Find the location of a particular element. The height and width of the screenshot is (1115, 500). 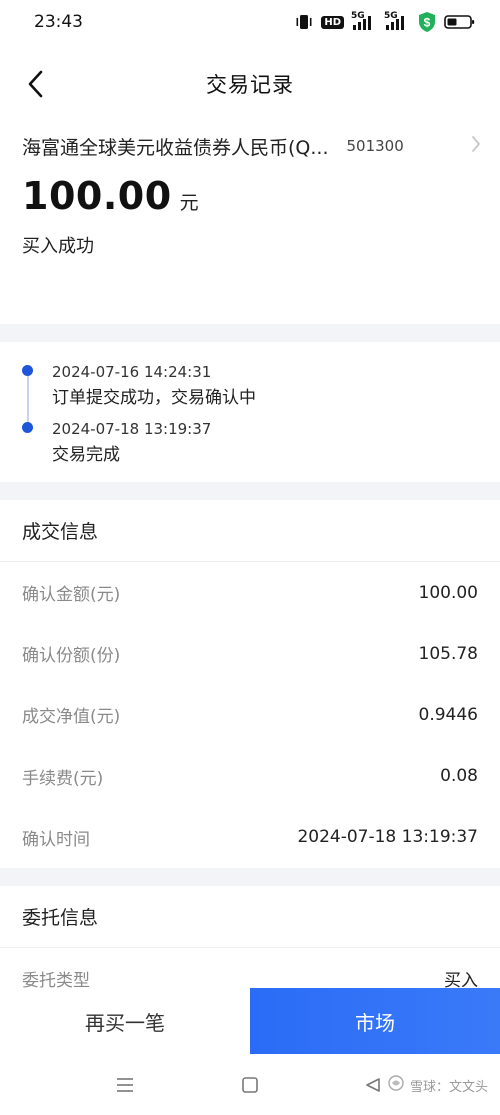

trade-status: 买入成功 is located at coordinates (58, 246).